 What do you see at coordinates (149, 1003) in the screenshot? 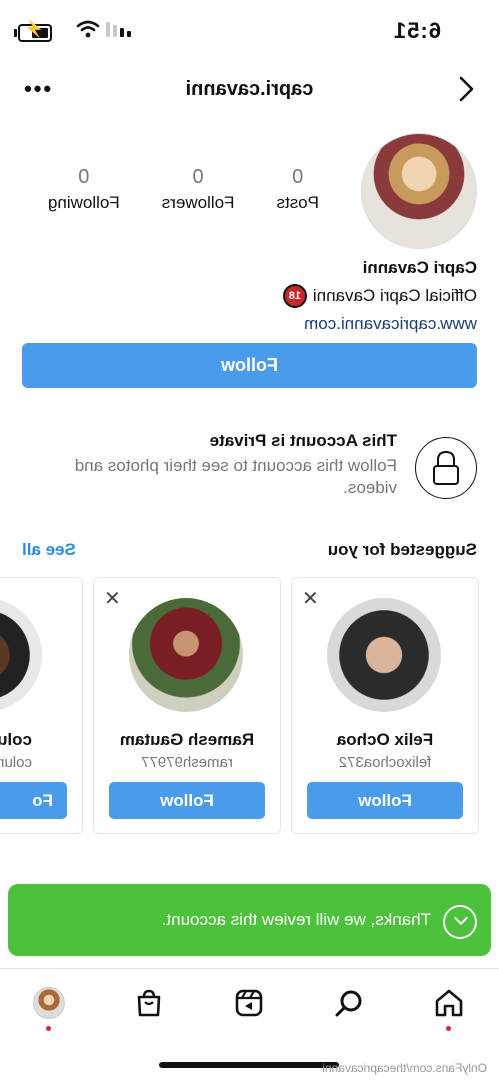
I see `shop-icon` at bounding box center [149, 1003].